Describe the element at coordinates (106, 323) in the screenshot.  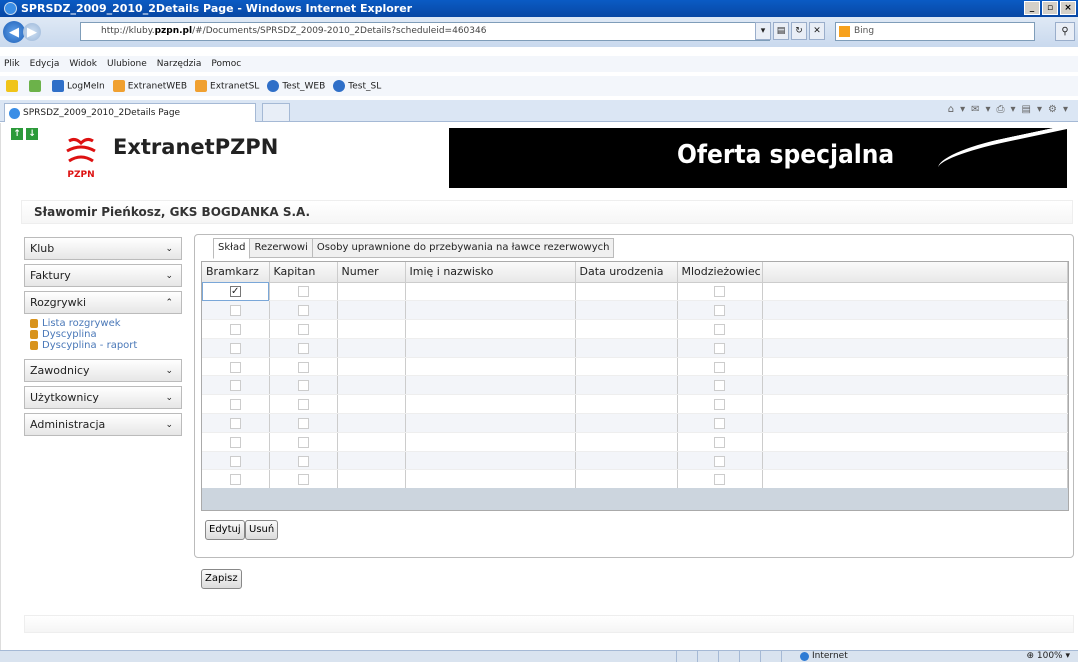
I see `link-lista-rozgrywek: Lista rozgrywek` at that location.